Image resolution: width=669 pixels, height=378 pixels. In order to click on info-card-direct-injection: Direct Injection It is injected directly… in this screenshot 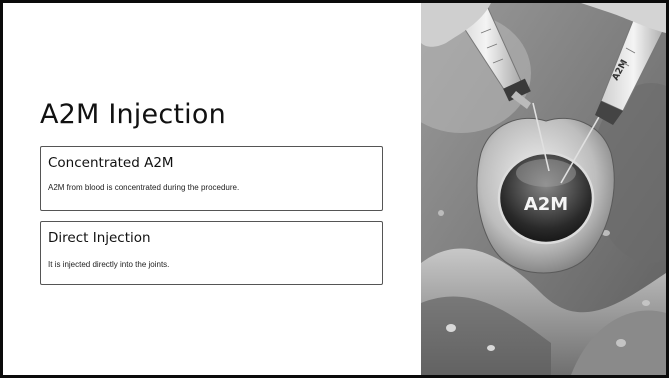, I will do `click(211, 253)`.